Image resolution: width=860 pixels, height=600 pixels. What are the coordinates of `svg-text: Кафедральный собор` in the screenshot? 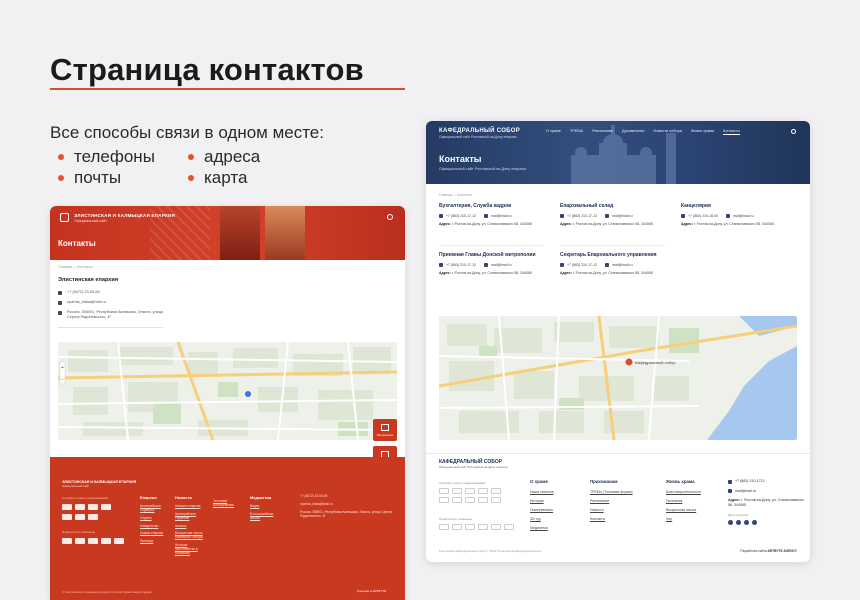 It's located at (655, 362).